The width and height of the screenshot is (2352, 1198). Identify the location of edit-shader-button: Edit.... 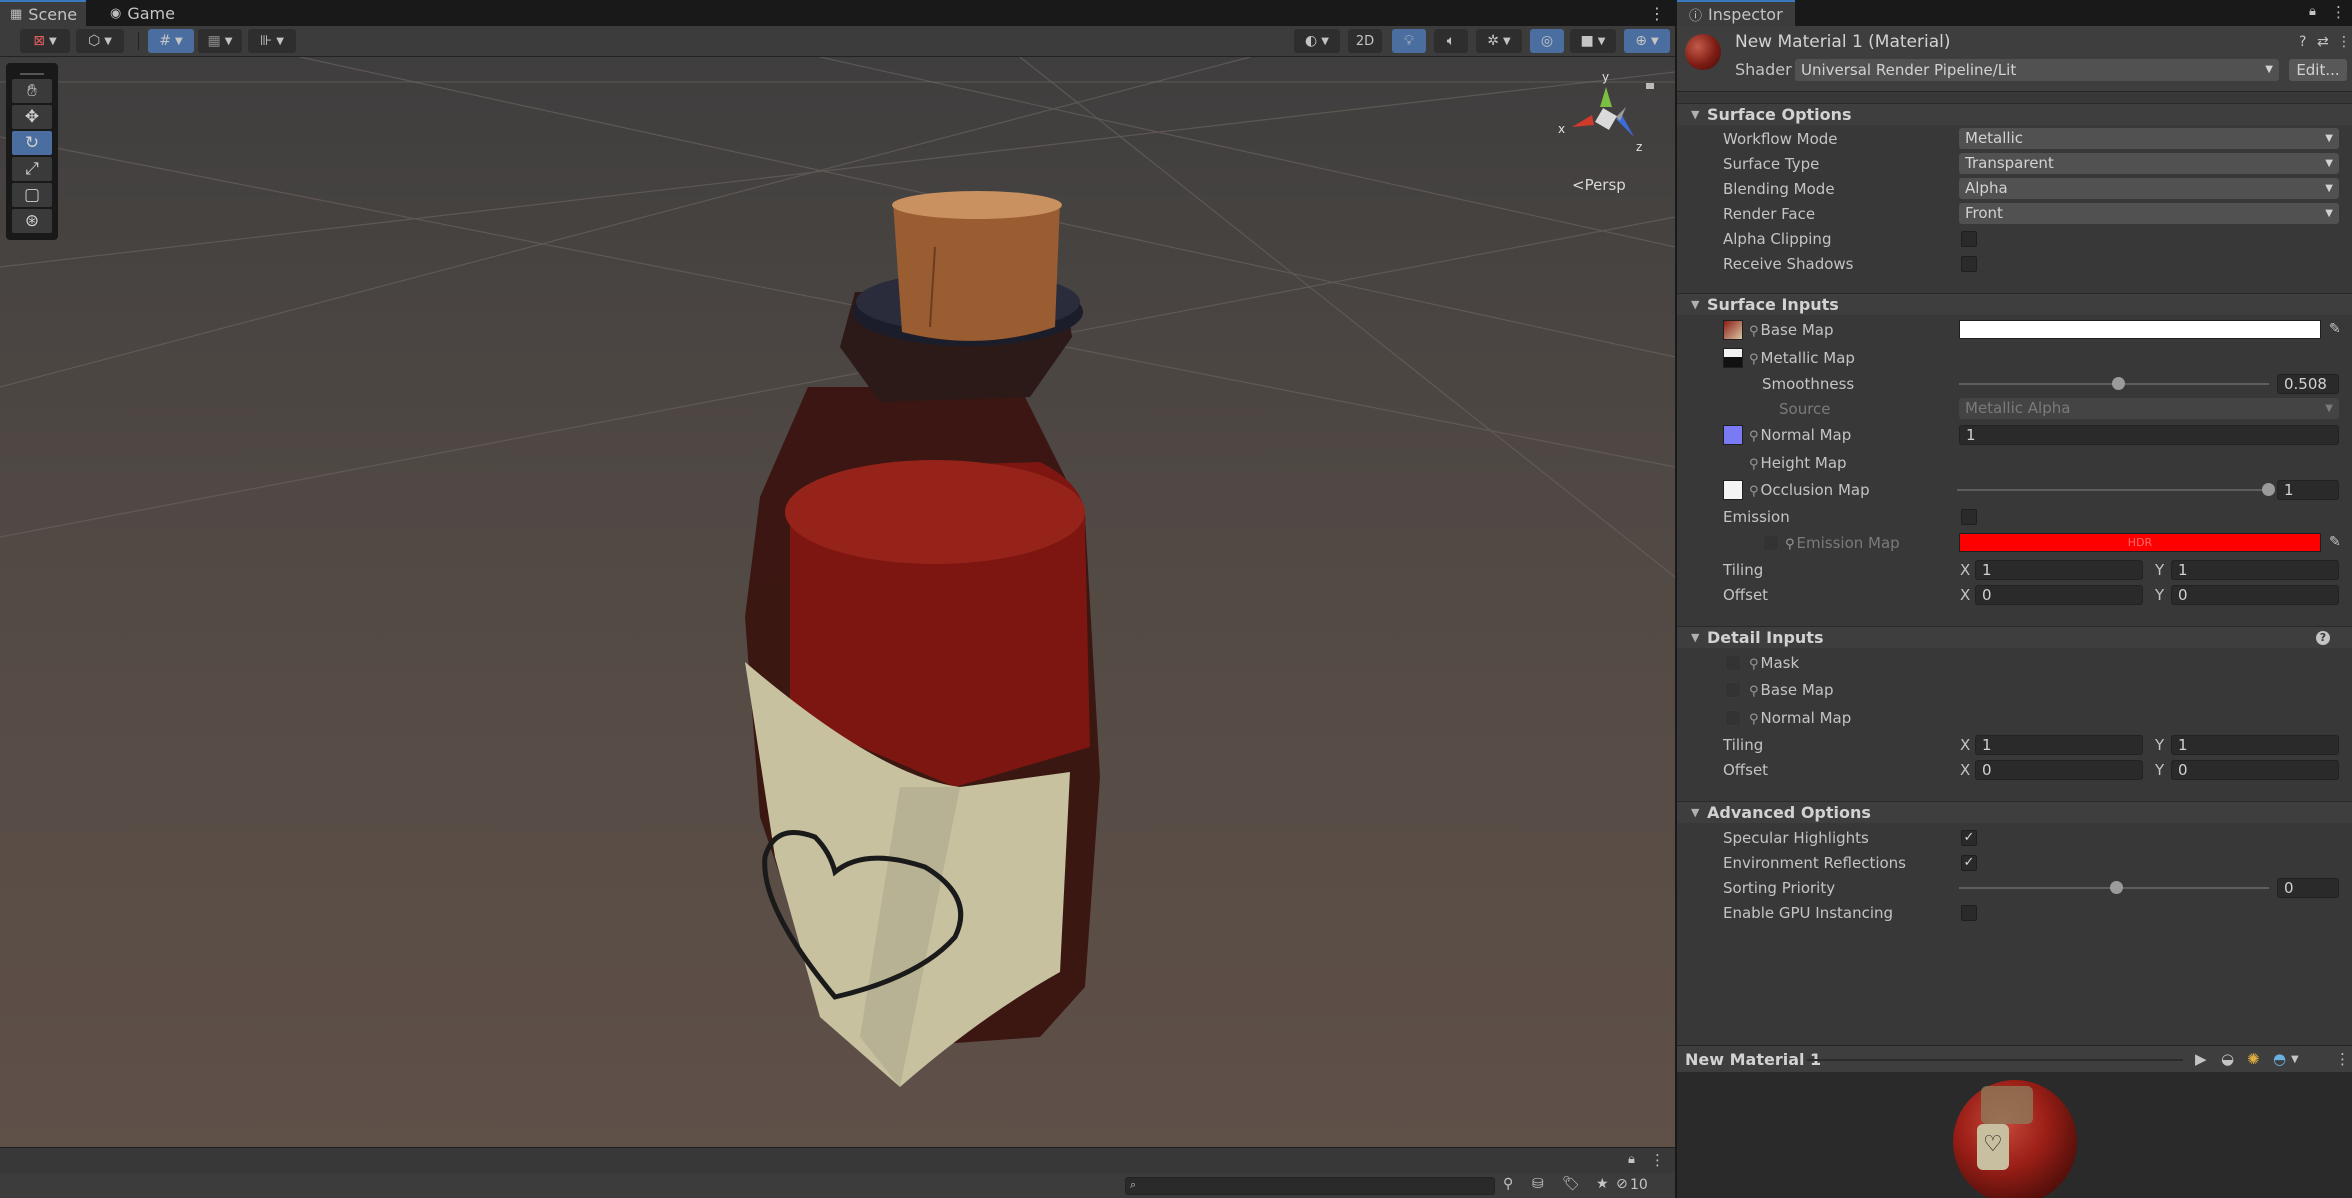
(2318, 70).